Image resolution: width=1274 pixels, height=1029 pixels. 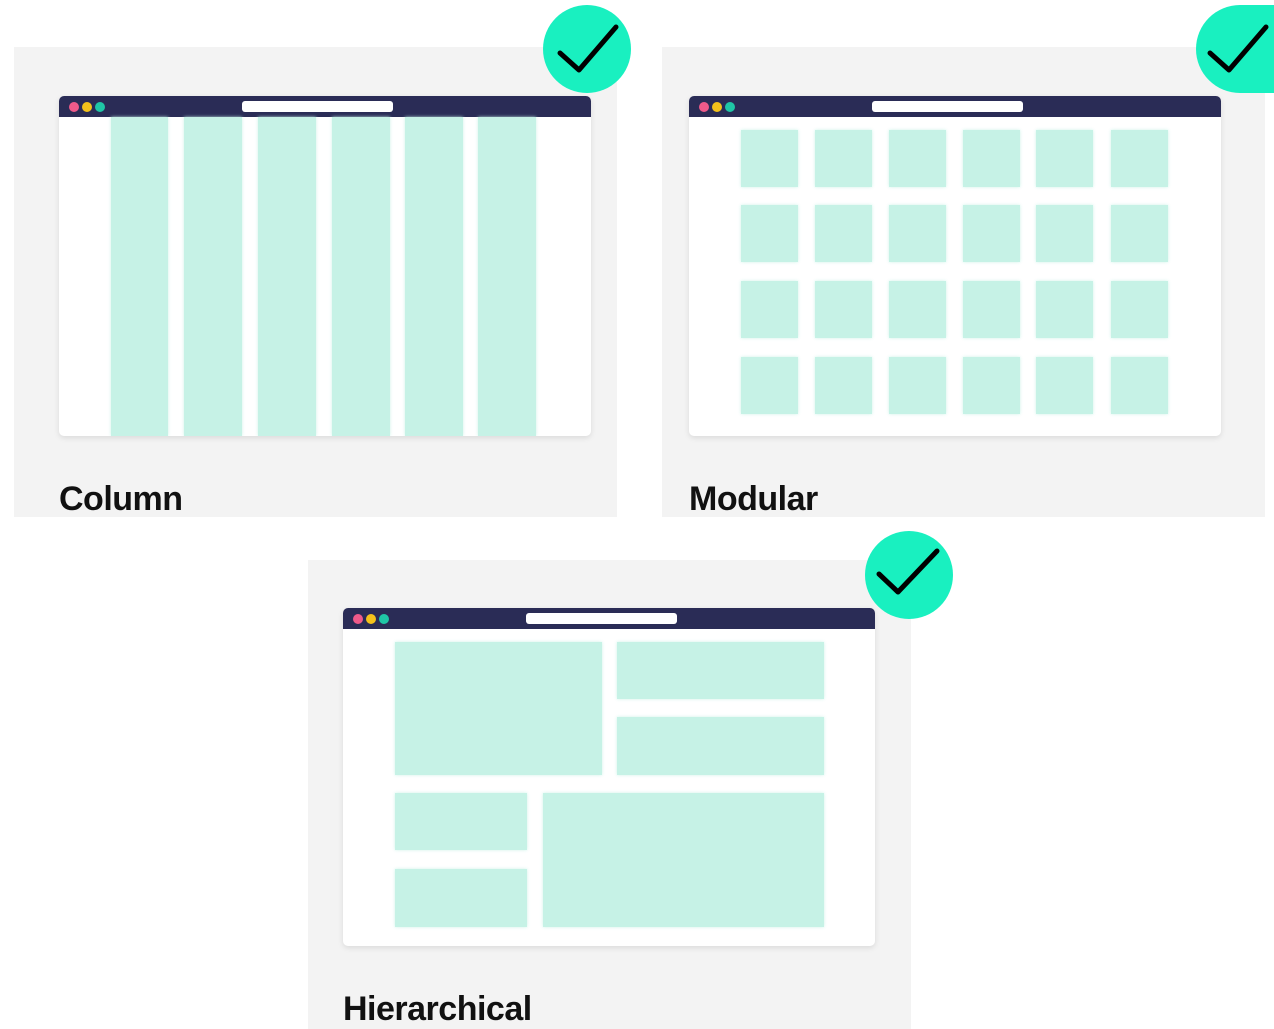 I want to click on browser-mockup-modular, so click(x=955, y=266).